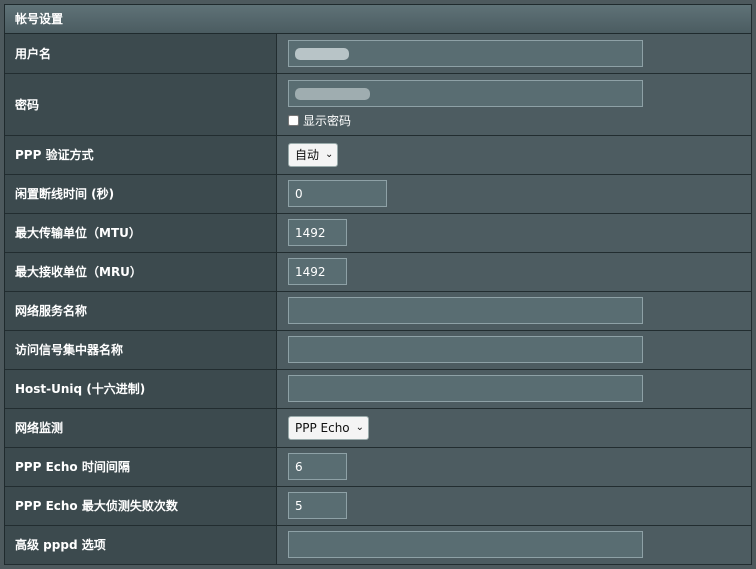  What do you see at coordinates (378, 272) in the screenshot?
I see `row-mru: 最大接收单位（MRU）` at bounding box center [378, 272].